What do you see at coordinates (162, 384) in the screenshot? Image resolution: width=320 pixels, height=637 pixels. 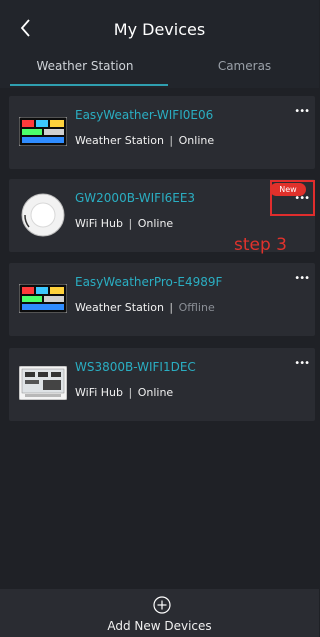 I see `device-card: WS3800B-WIFI1DEC WiFi Hub | Online •••` at bounding box center [162, 384].